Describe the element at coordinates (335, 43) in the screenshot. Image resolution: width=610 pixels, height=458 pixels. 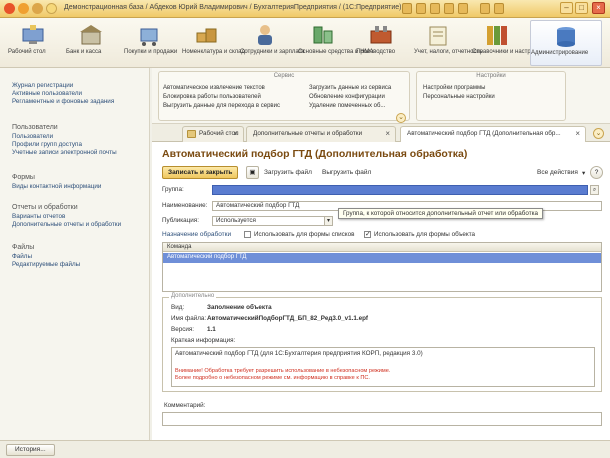
I see `section-assets: Основные средства и НМА` at that location.